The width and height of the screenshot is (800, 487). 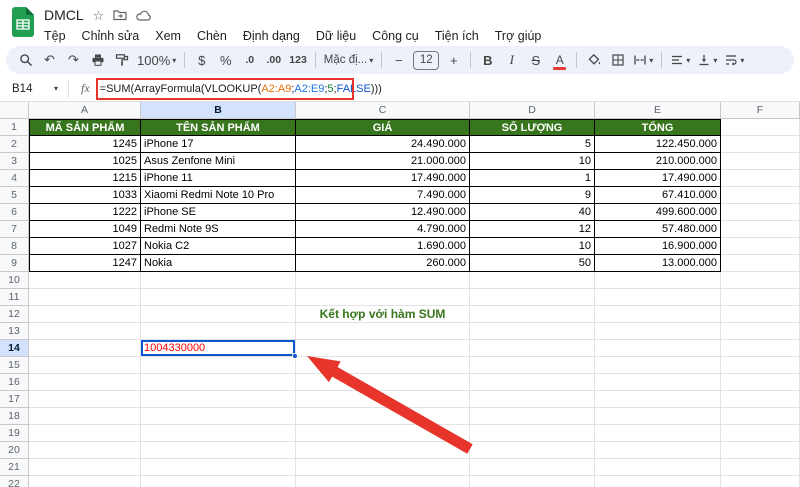 What do you see at coordinates (85, 399) in the screenshot?
I see `cell-A17` at bounding box center [85, 399].